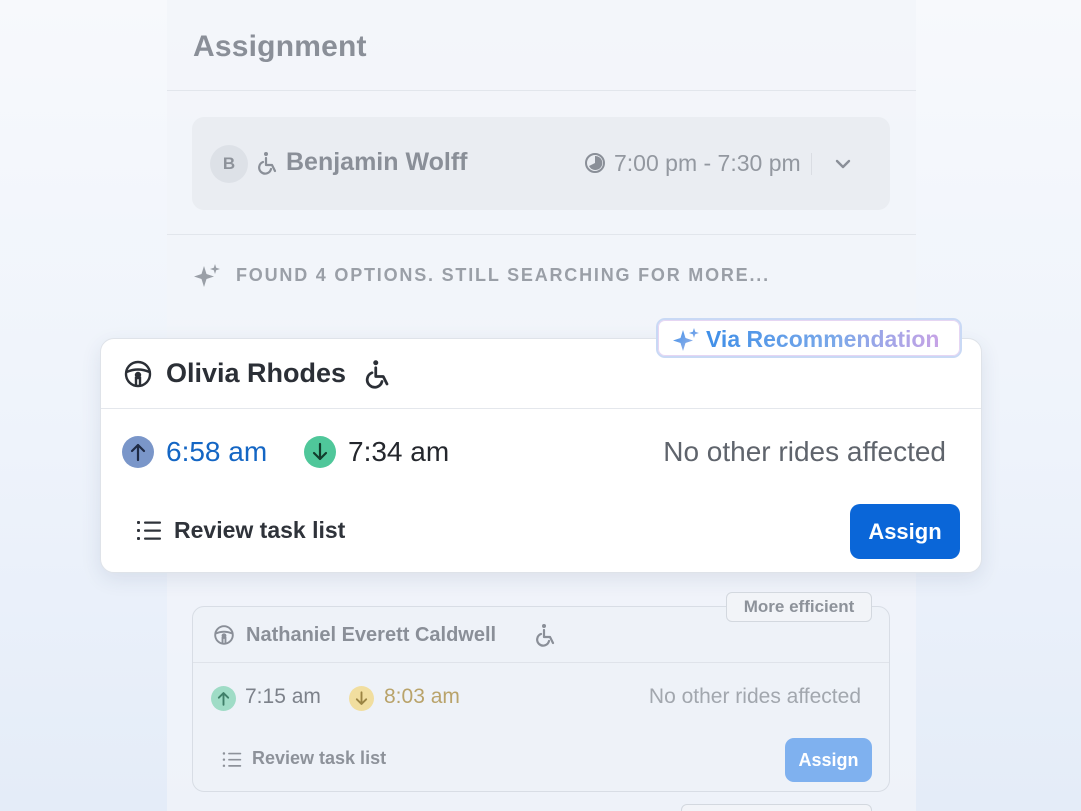 Image resolution: width=1081 pixels, height=811 pixels. Describe the element at coordinates (256, 373) in the screenshot. I see `driver-name: Olivia Rhodes` at that location.